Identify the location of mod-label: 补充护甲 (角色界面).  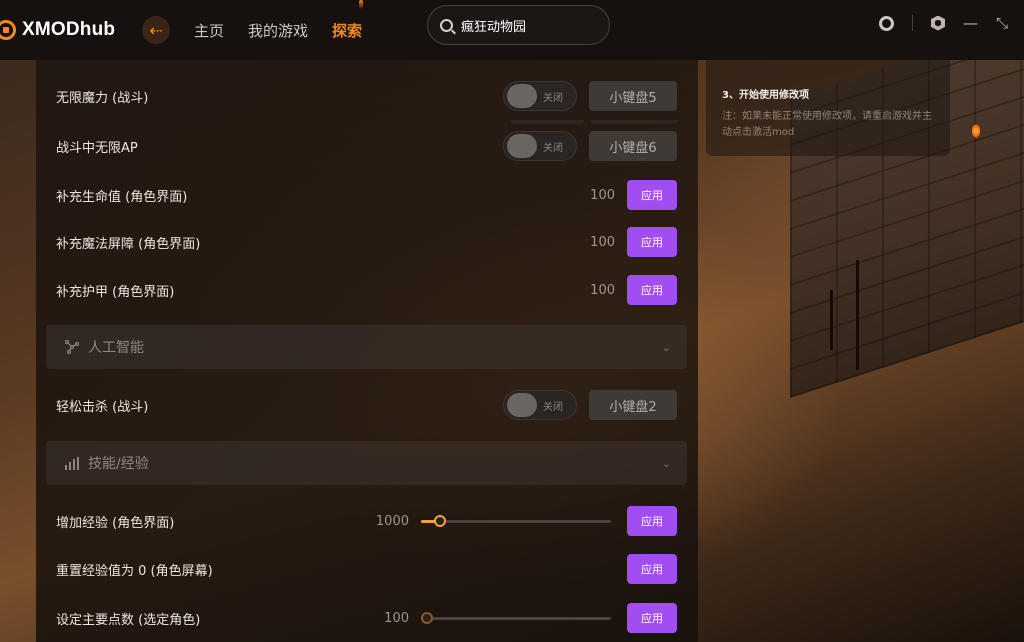
(115, 292).